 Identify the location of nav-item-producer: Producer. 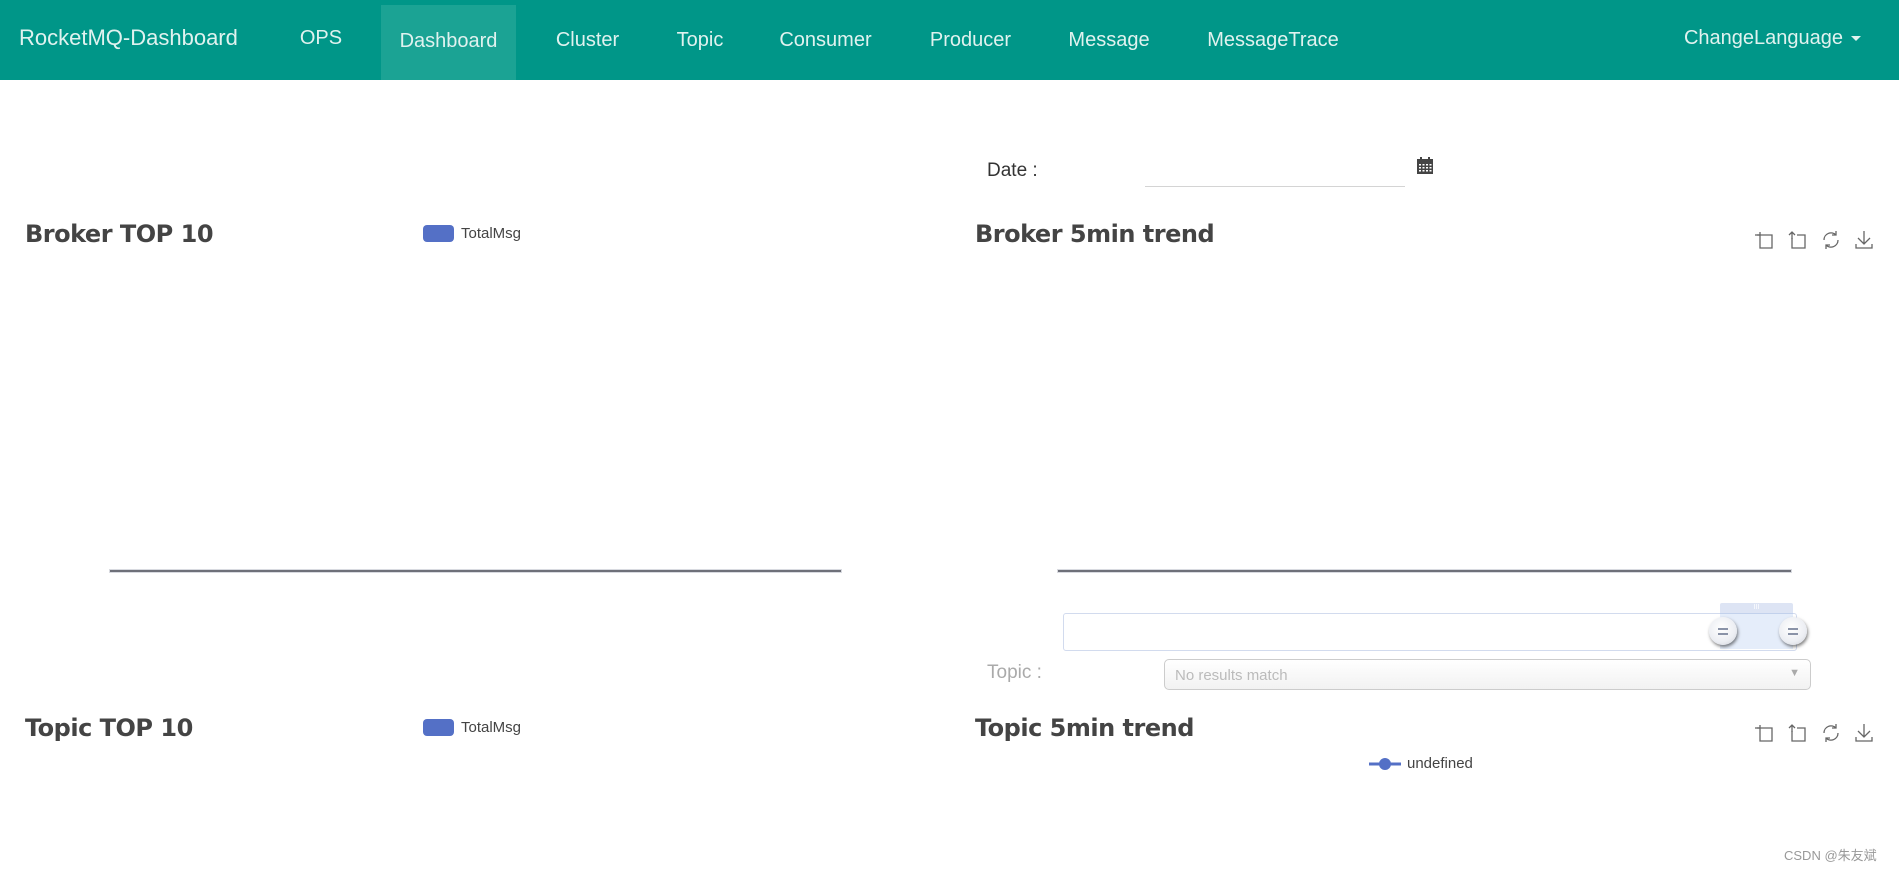
(970, 40).